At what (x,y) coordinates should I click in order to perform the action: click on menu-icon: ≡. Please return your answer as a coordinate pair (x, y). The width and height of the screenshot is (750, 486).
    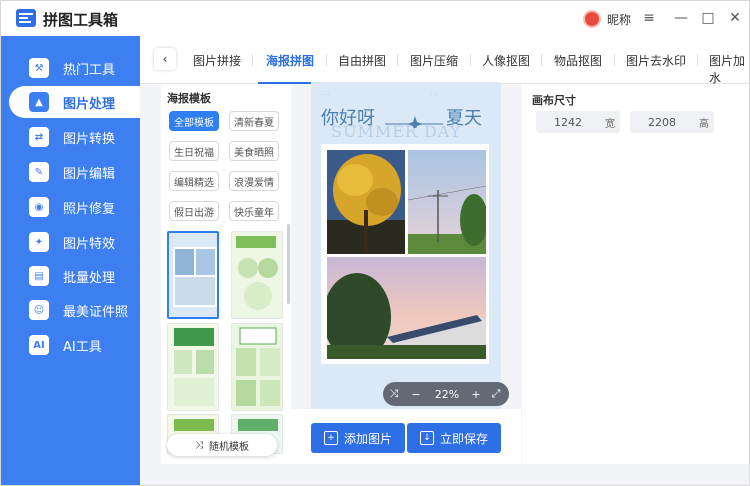
    Looking at the image, I should click on (649, 18).